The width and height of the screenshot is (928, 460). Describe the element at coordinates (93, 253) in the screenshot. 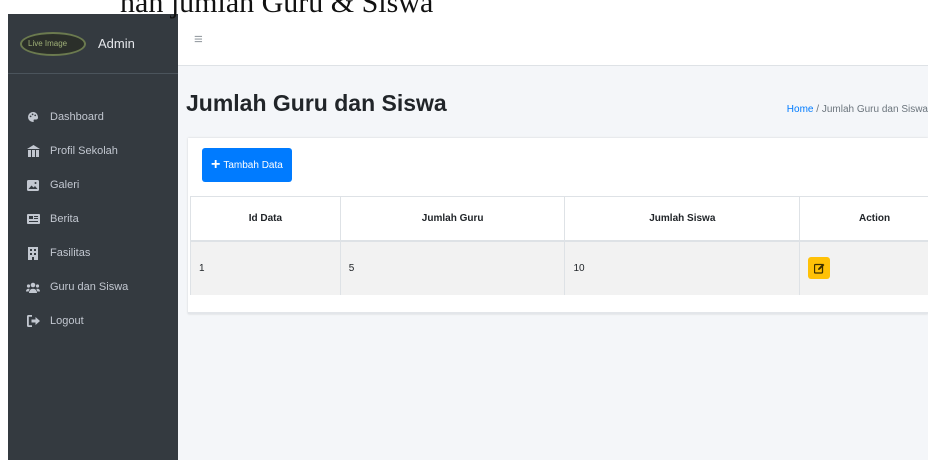

I see `sidebar-item-fasilitas: Fasilitas` at that location.